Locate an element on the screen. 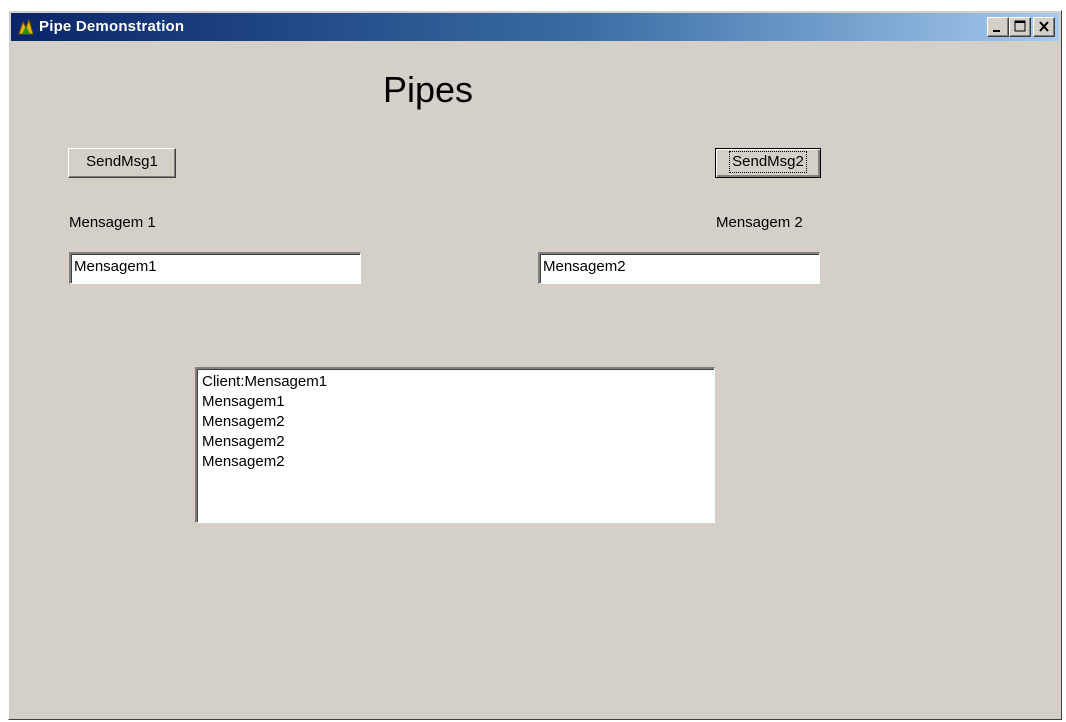 This screenshot has width=1066, height=722. send-msg2-button: SendMsg2 is located at coordinates (768, 163).